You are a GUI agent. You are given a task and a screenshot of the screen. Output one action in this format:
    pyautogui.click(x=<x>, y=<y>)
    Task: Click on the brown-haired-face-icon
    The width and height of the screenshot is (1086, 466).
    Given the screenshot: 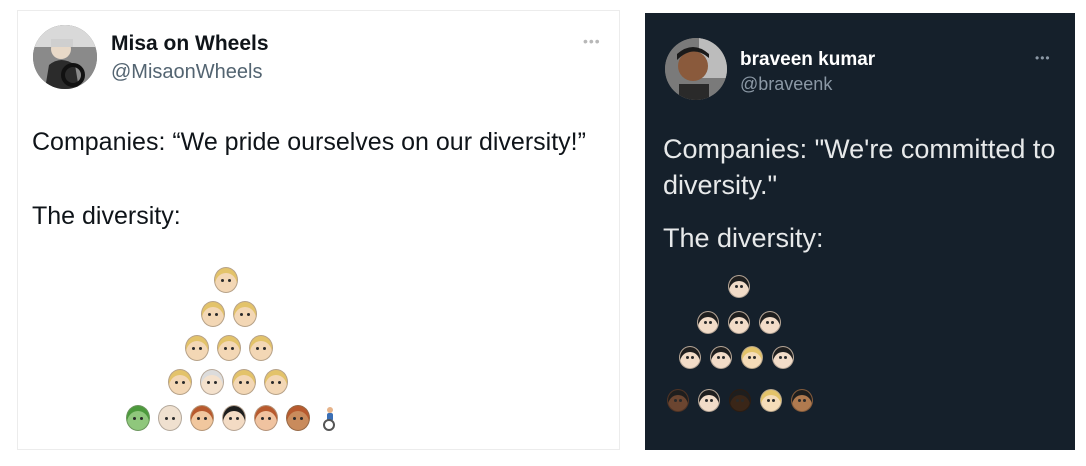 What is the action you would take?
    pyautogui.click(x=298, y=418)
    